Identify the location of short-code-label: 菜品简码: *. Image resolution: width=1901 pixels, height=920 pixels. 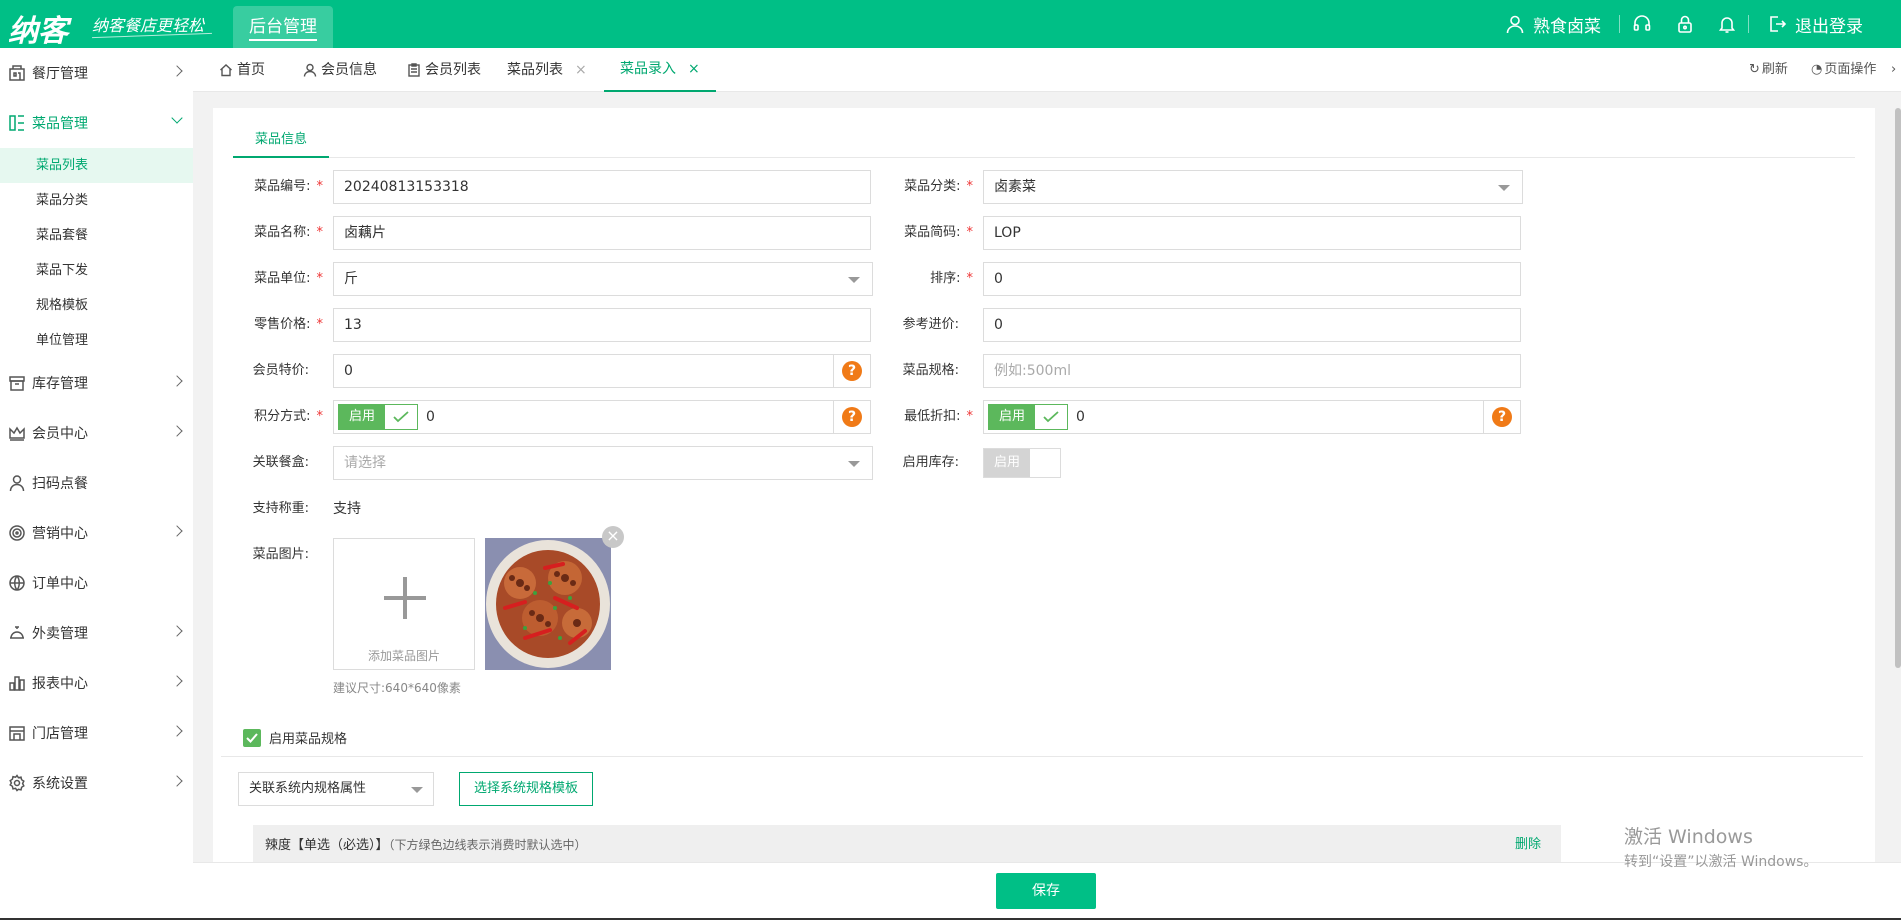
(918, 233).